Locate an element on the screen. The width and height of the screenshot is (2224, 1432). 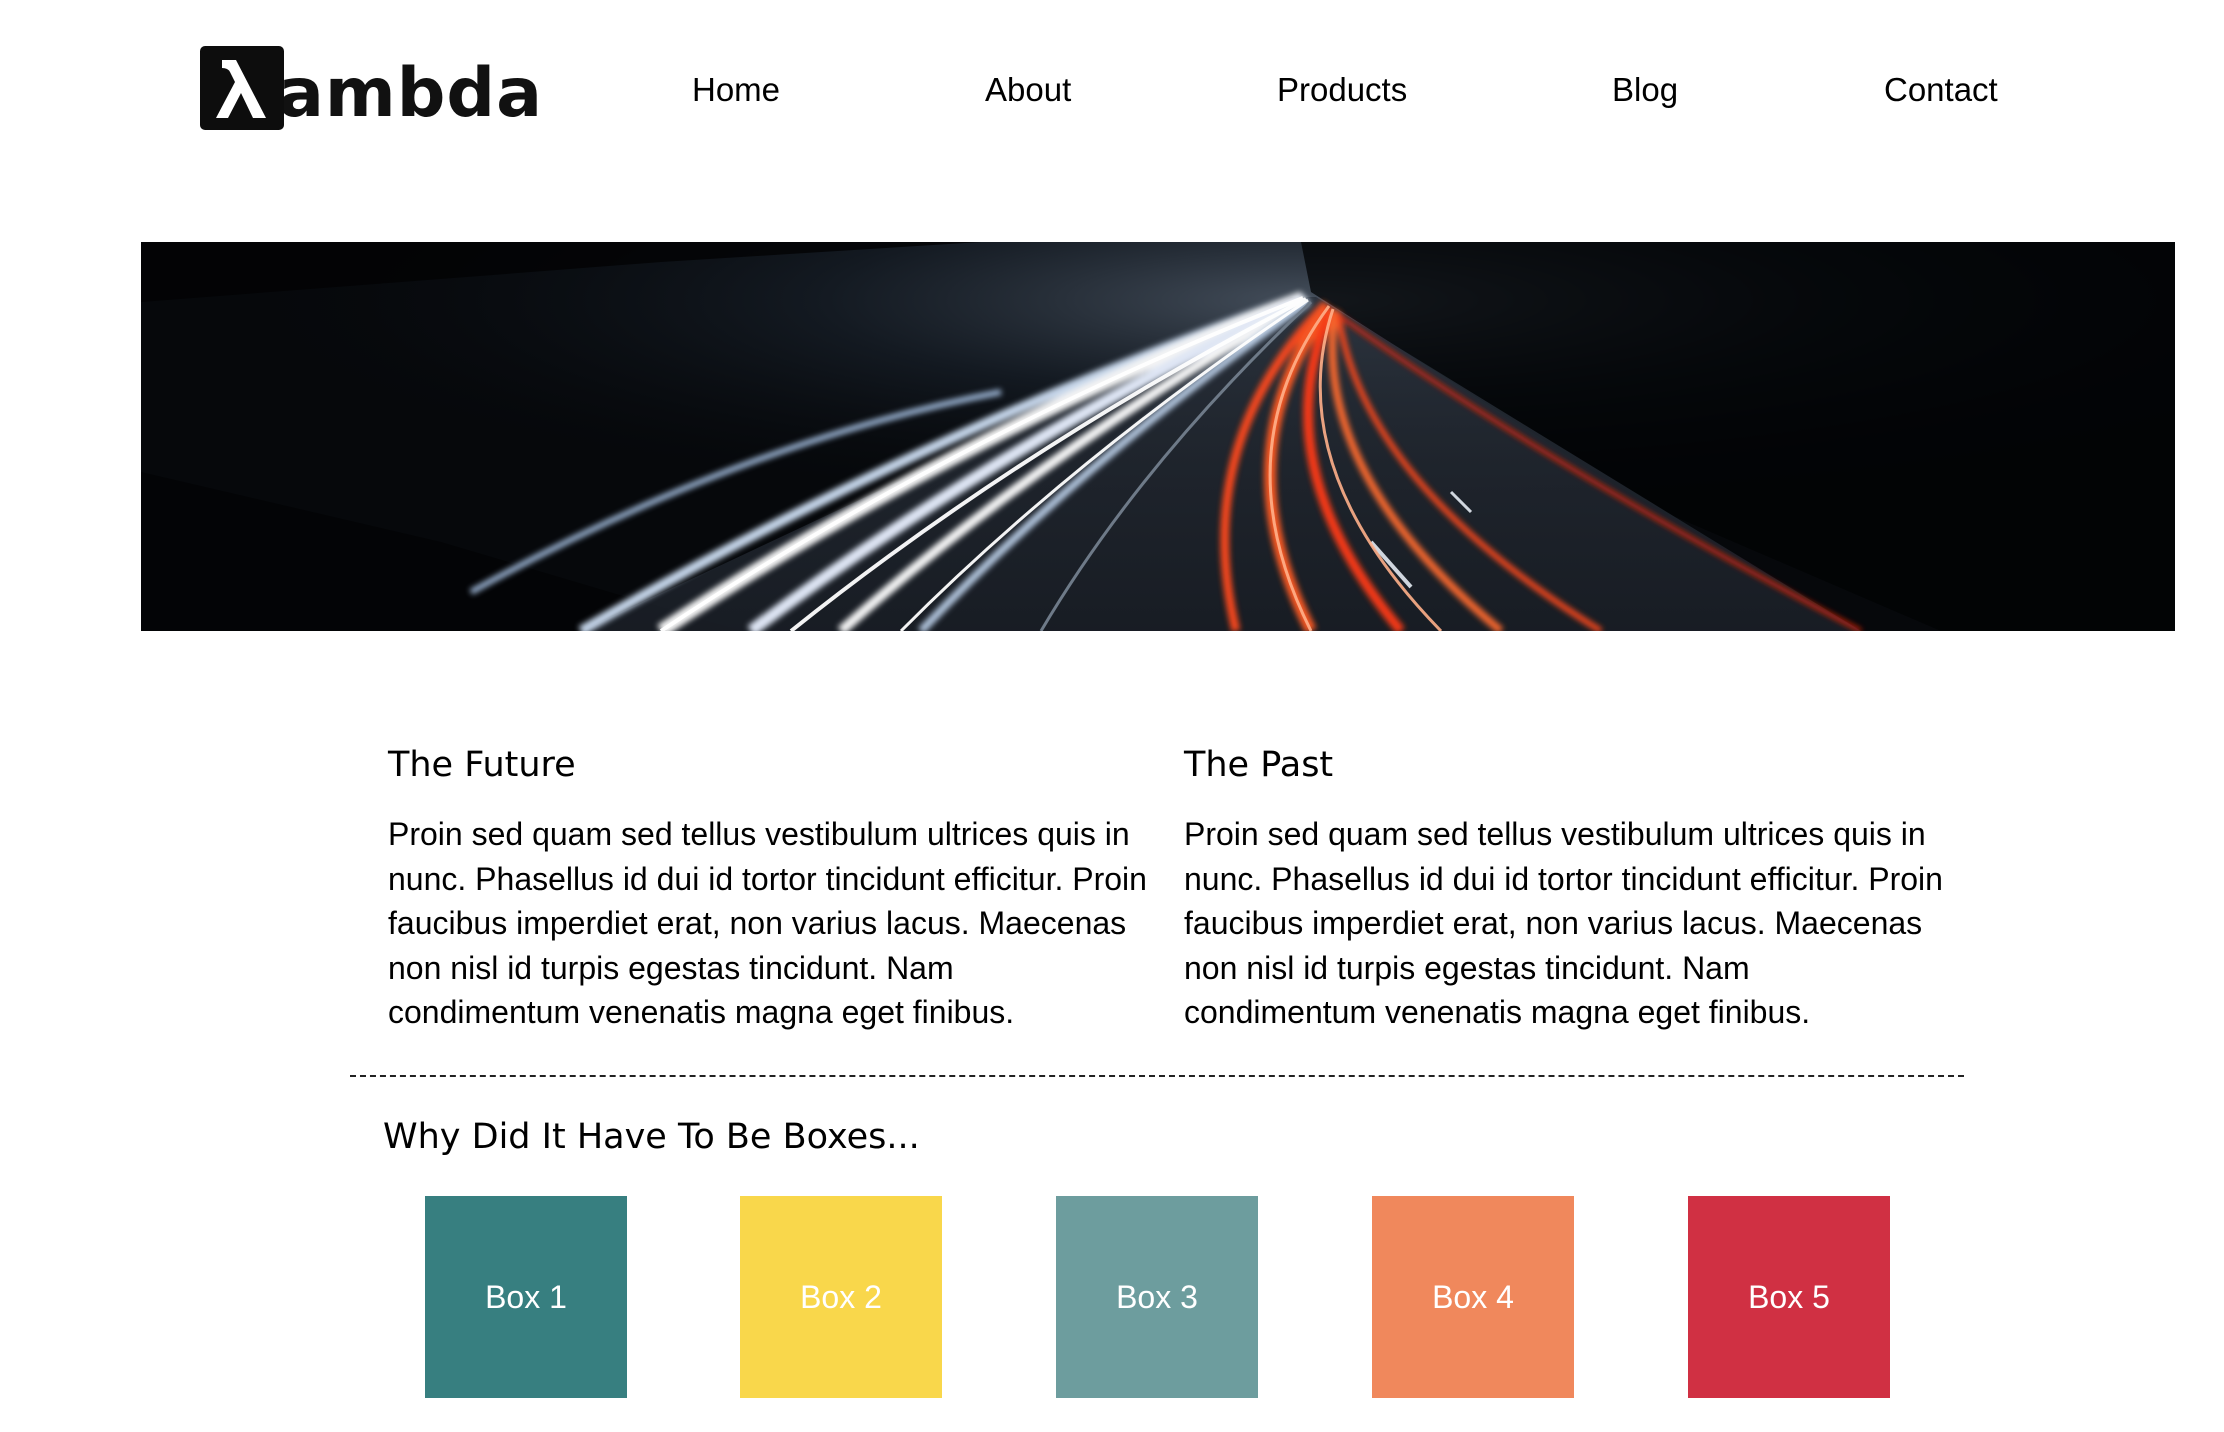
future-title: The Future is located at coordinates (482, 765).